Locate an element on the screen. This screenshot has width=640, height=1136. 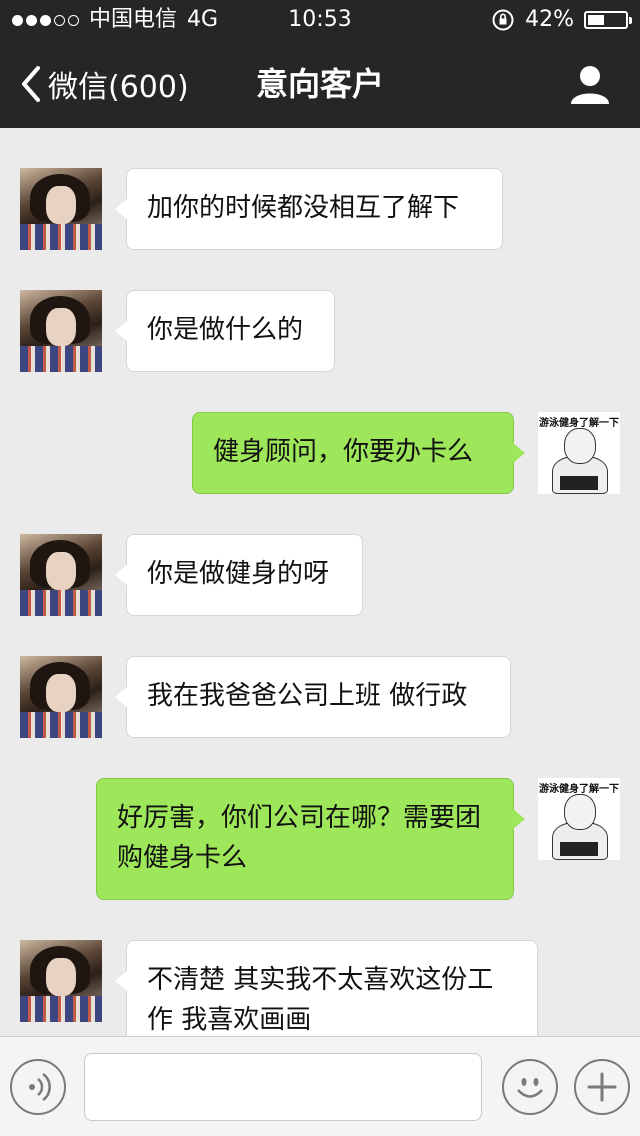
chat-title: 意向客户 is located at coordinates (319, 84).